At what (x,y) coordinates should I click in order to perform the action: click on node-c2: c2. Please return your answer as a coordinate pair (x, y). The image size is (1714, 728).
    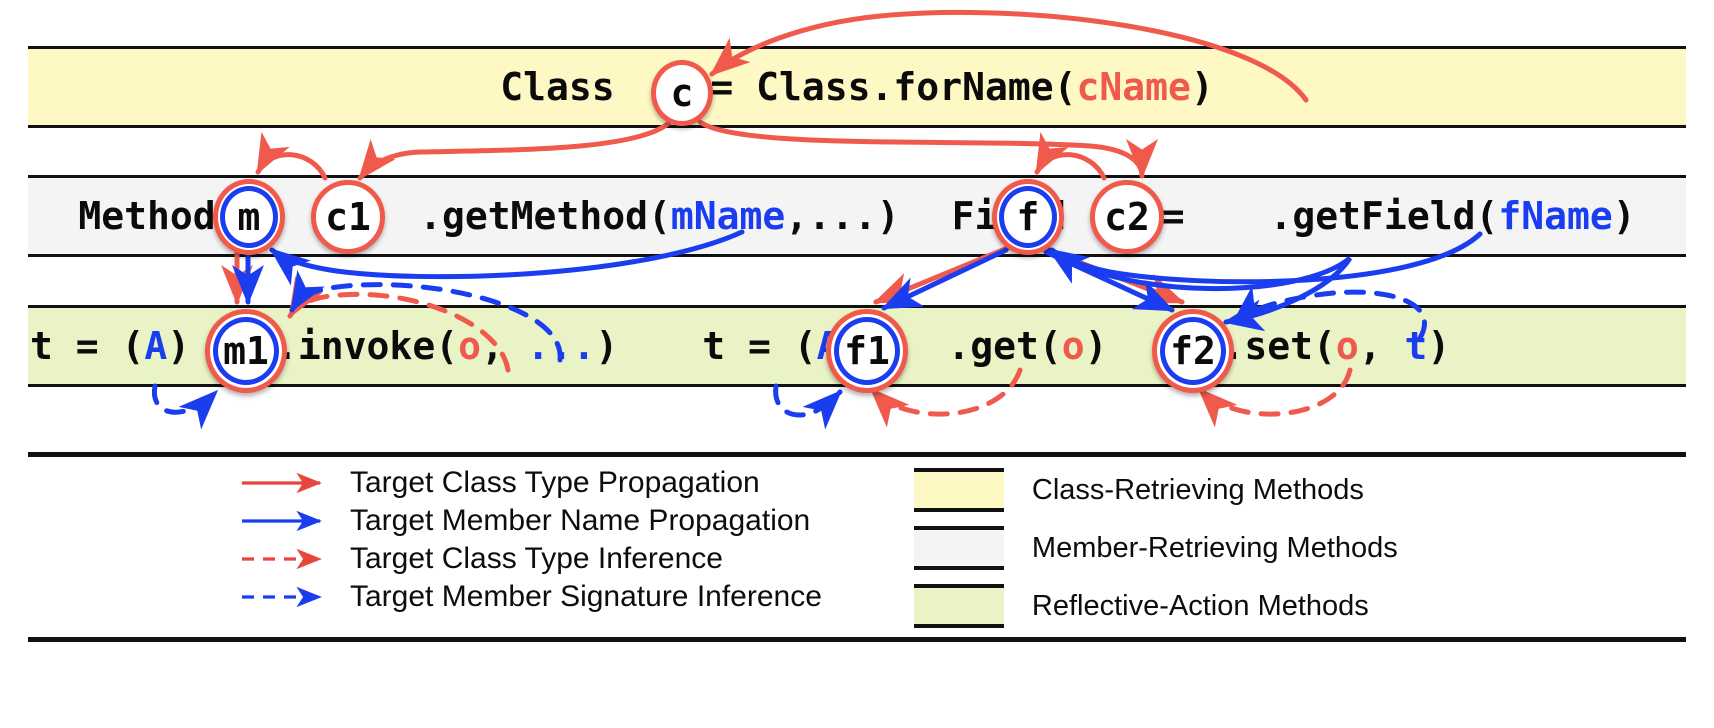
    Looking at the image, I should click on (1127, 217).